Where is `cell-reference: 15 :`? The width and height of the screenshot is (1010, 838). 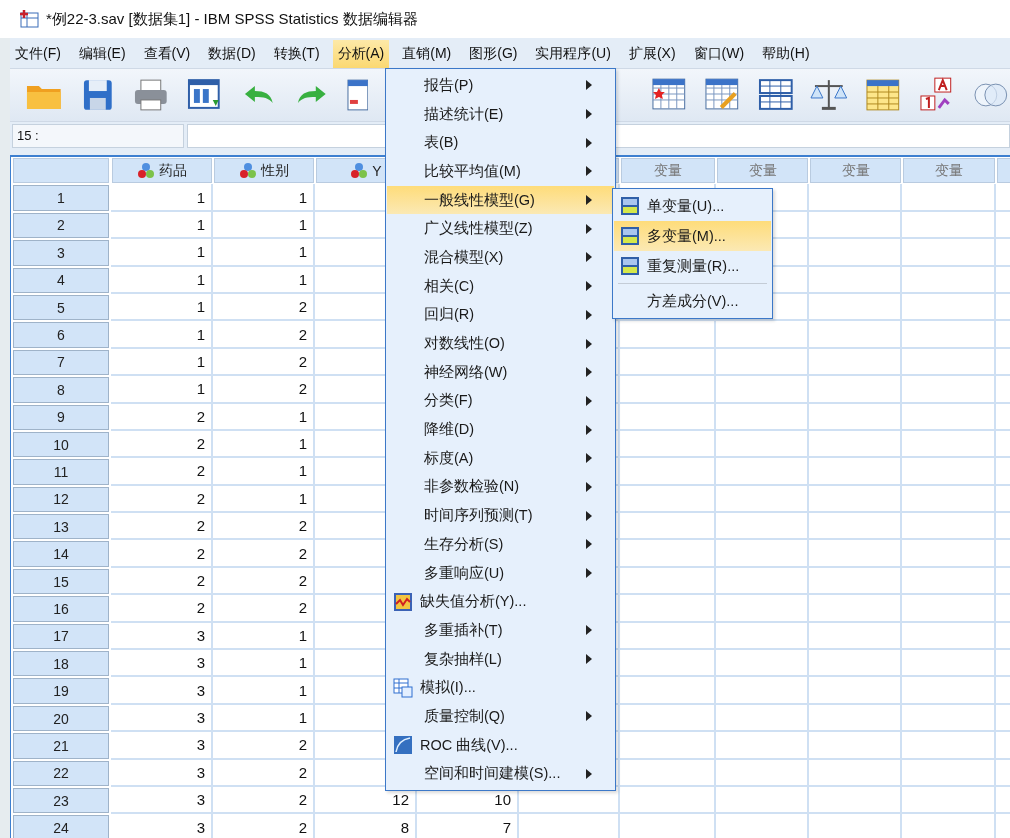 cell-reference: 15 : is located at coordinates (98, 136).